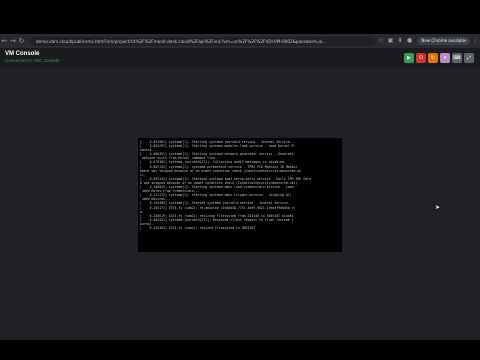 The height and width of the screenshot is (360, 480). I want to click on extension-icon: ▣, so click(391, 41).